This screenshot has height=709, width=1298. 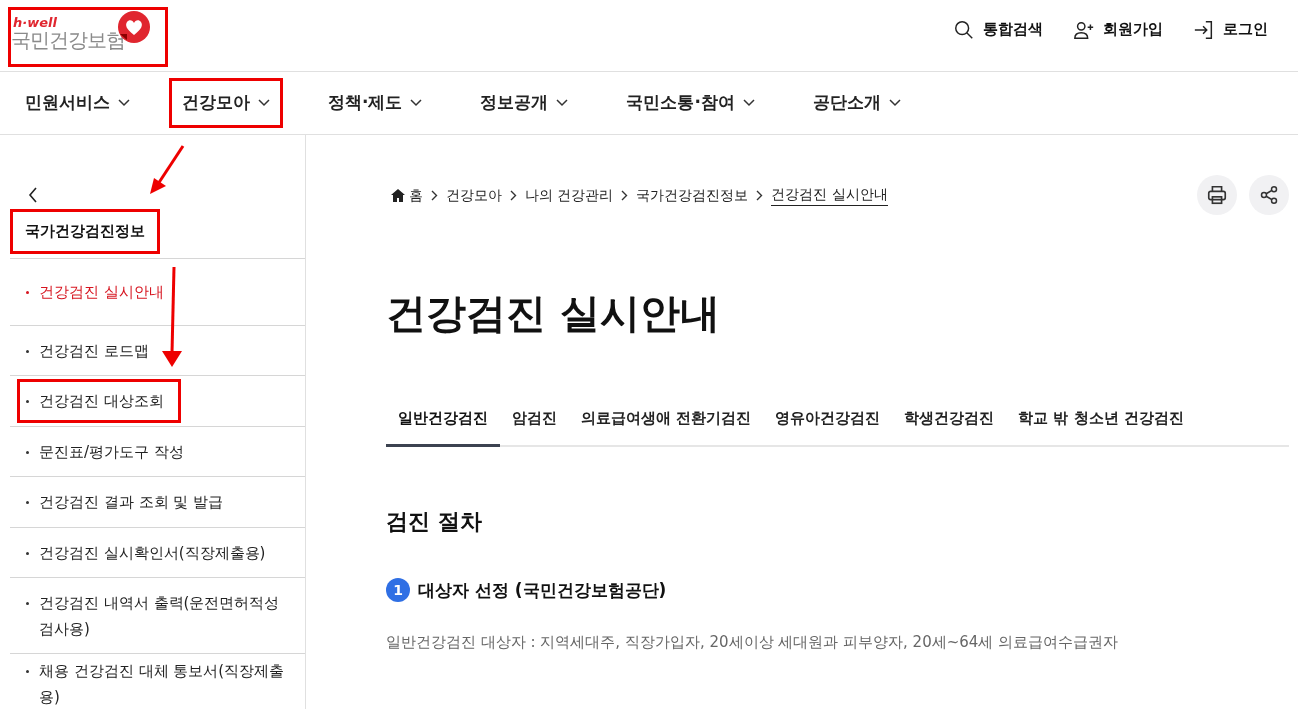 I want to click on breadcrumb-link: 홈, so click(x=407, y=195).